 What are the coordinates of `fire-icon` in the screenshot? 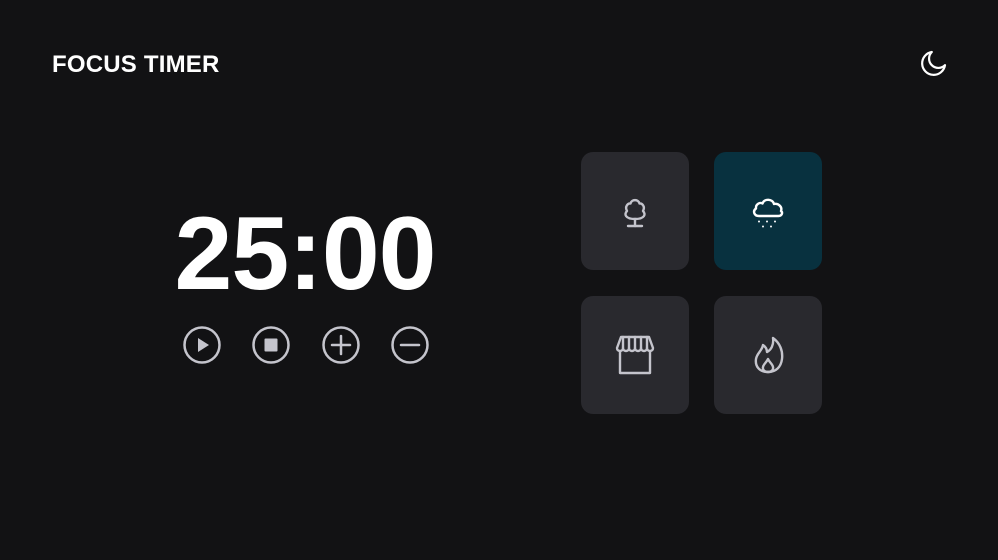 It's located at (769, 355).